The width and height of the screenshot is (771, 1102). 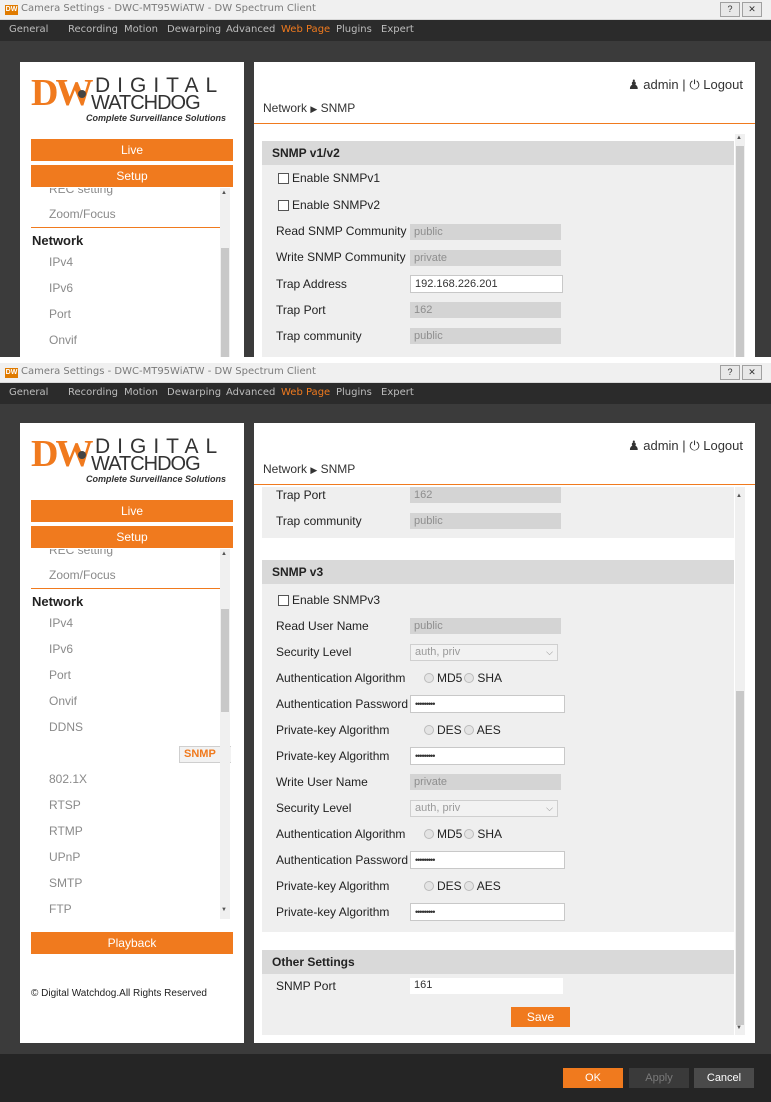 What do you see at coordinates (342, 860) in the screenshot?
I see `auth-password-label-2: Authentication Password` at bounding box center [342, 860].